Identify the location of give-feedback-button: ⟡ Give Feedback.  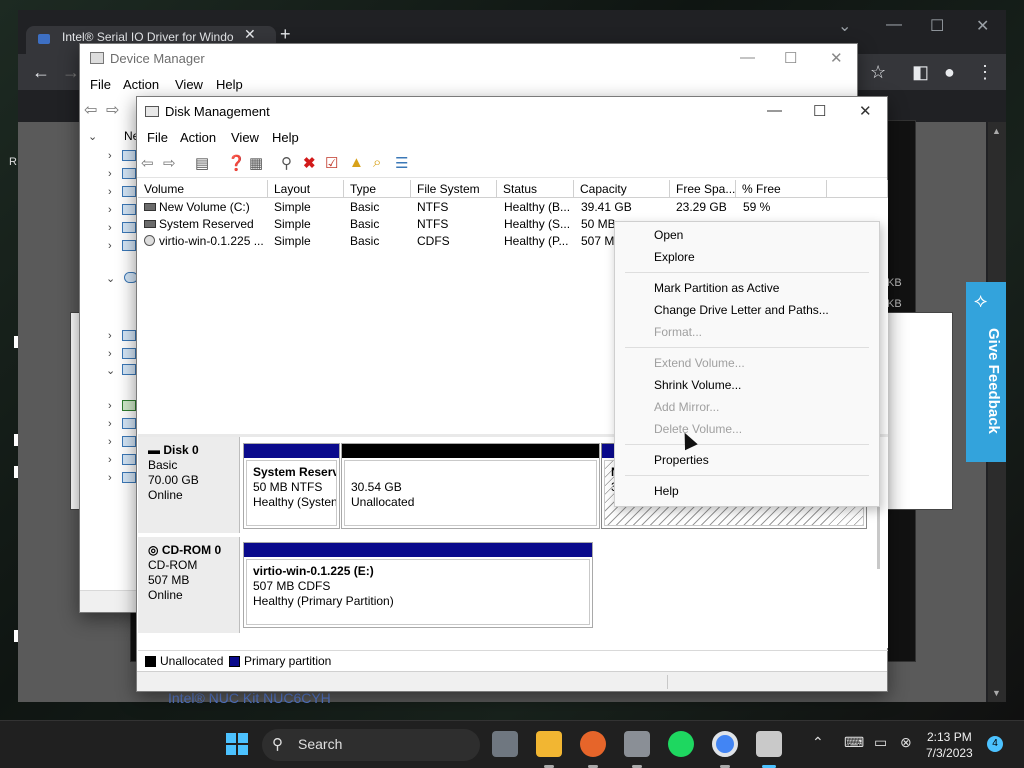
(986, 372).